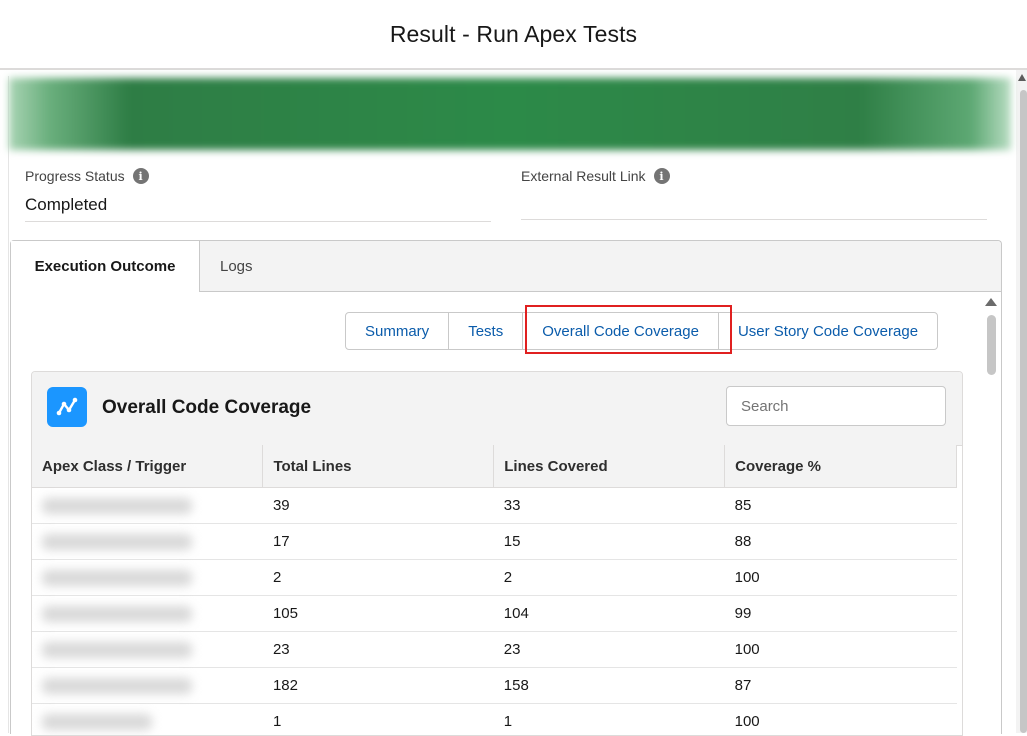 The height and width of the screenshot is (736, 1027). I want to click on column-header-lines-covered: Lines Covered, so click(609, 466).